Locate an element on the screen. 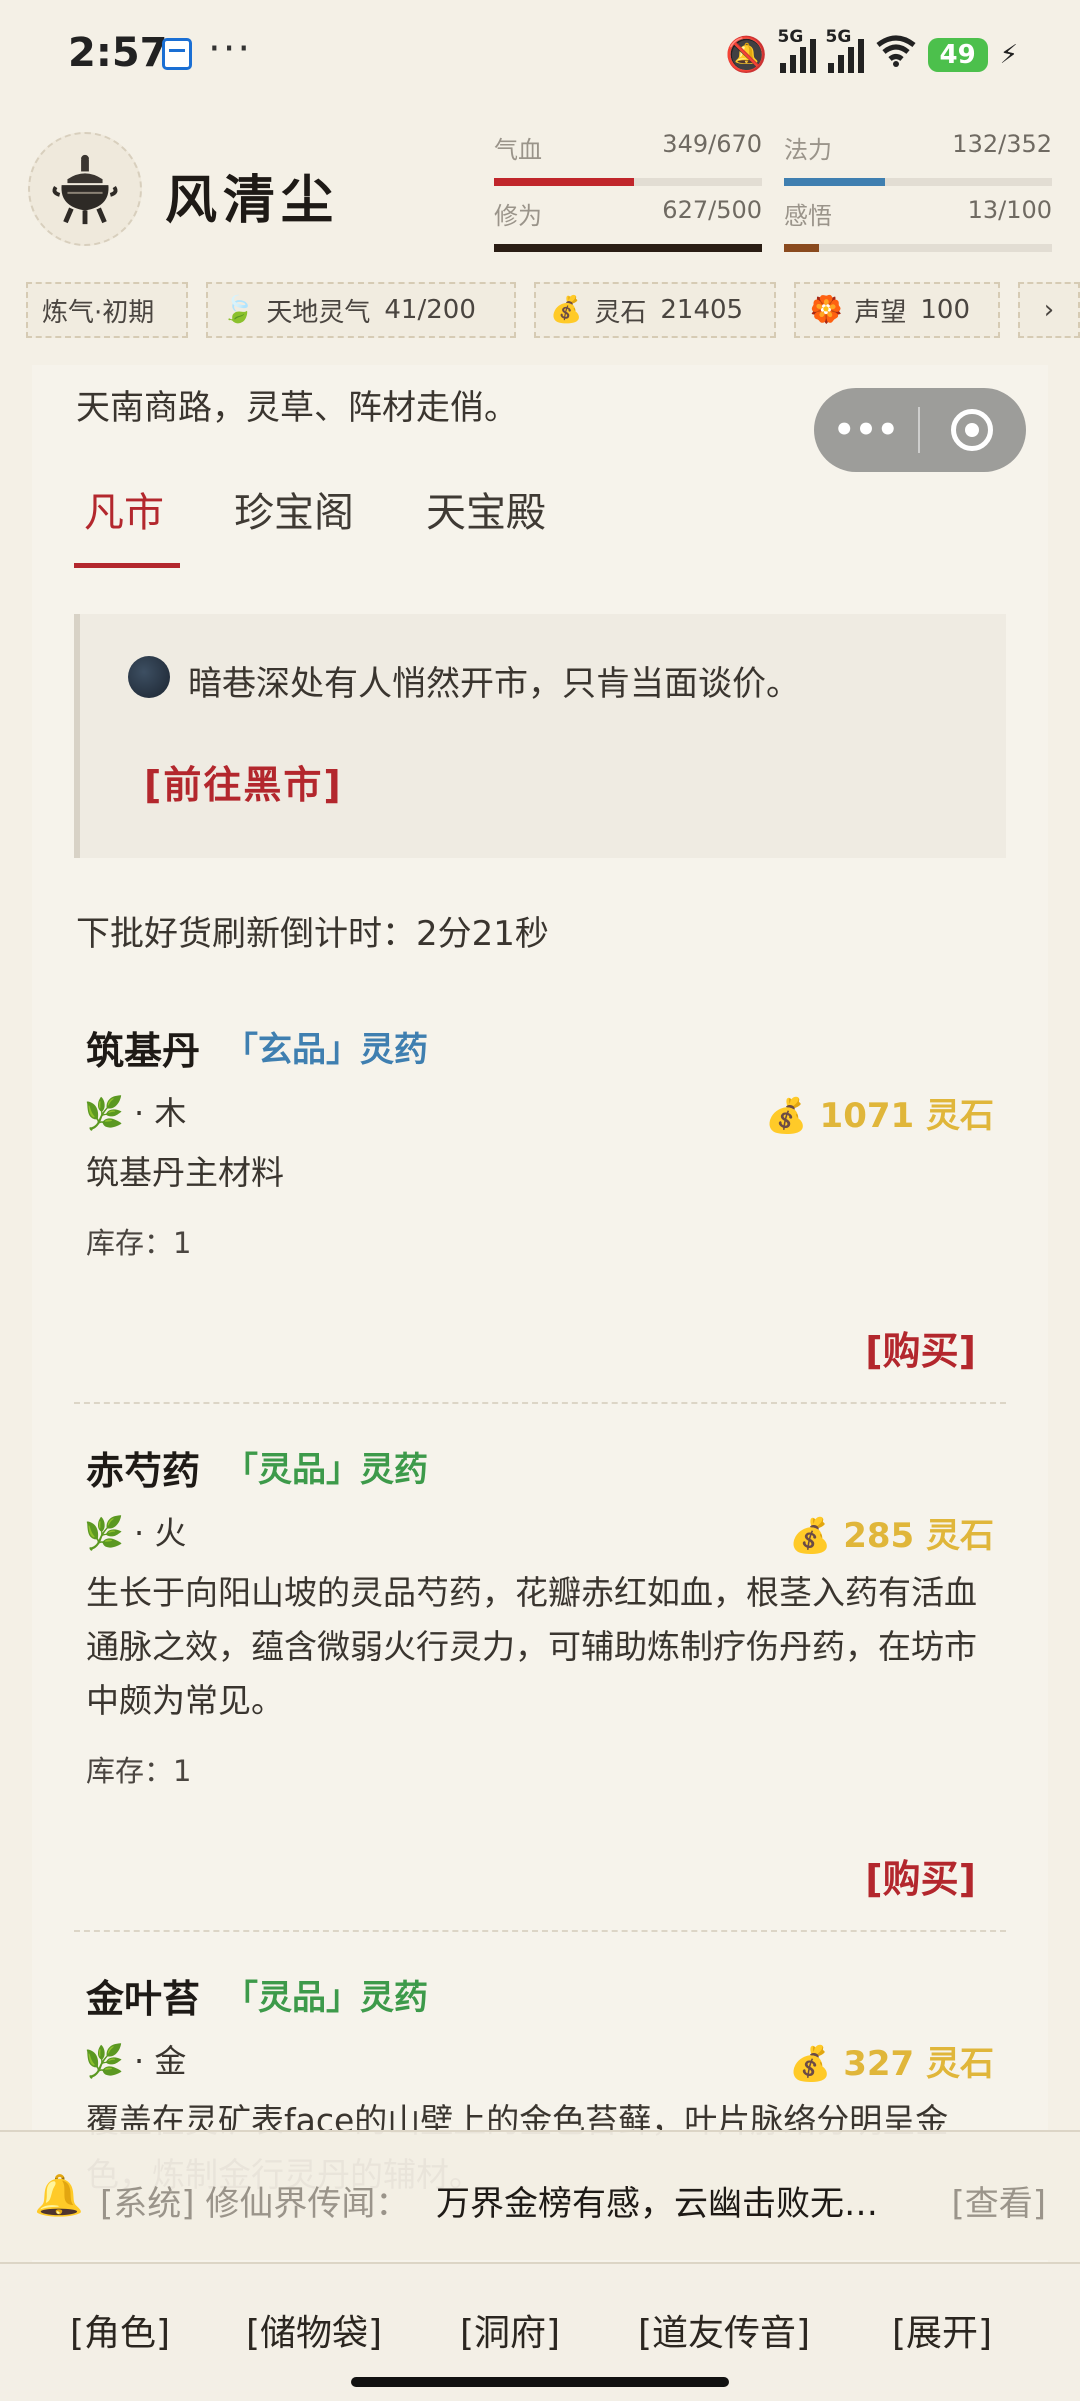 The height and width of the screenshot is (2401, 1080). item-name: 赤芍药 is located at coordinates (143, 1471).